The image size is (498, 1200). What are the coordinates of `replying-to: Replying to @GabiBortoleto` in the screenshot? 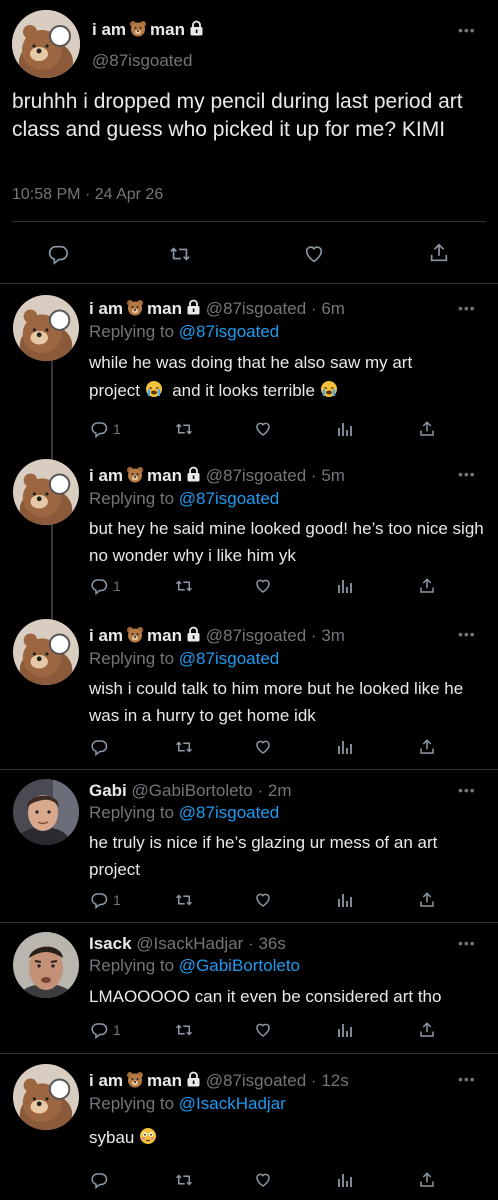 It's located at (195, 965).